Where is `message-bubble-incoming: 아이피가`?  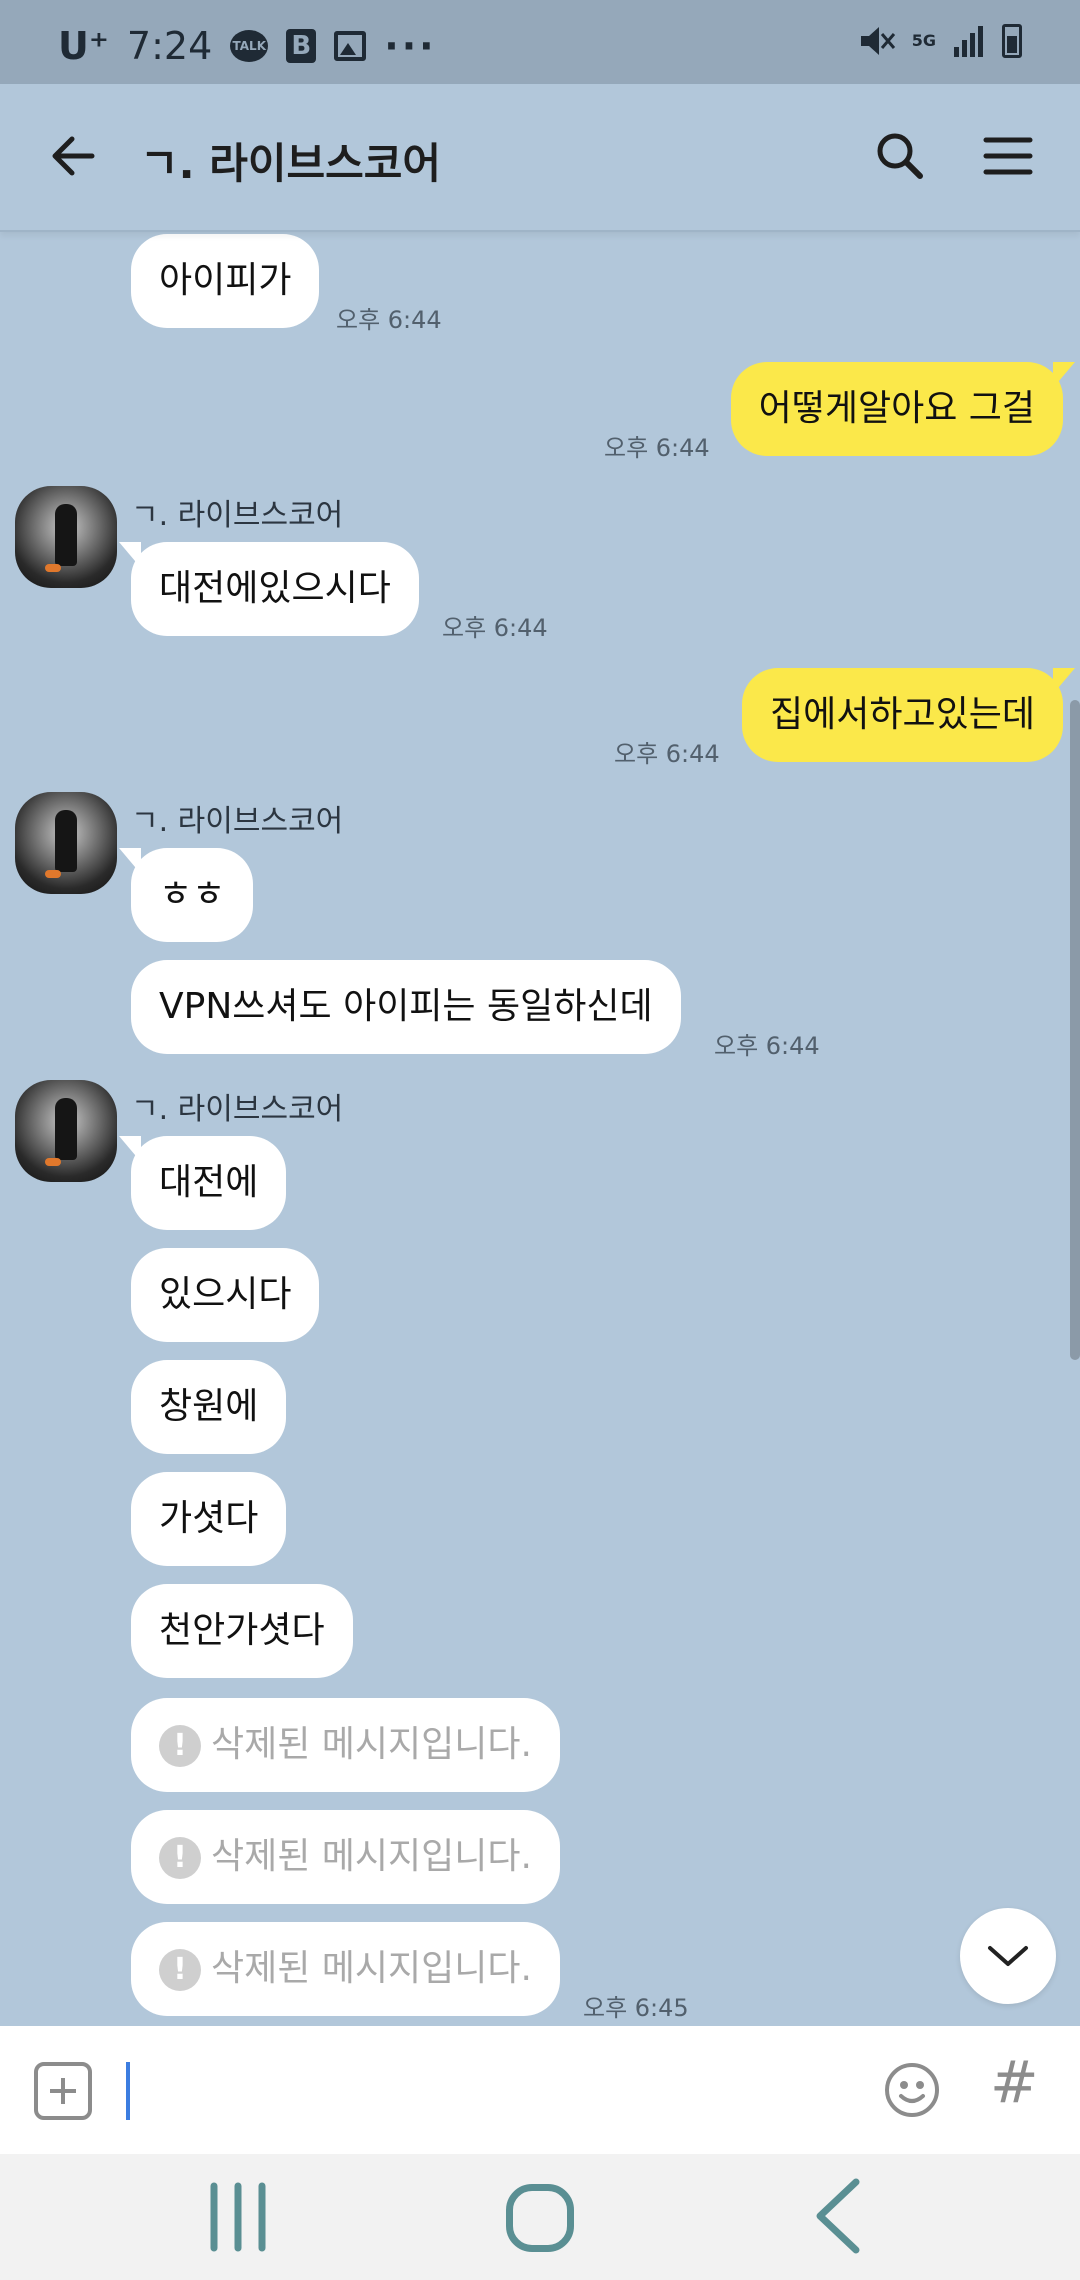 message-bubble-incoming: 아이피가 is located at coordinates (225, 281).